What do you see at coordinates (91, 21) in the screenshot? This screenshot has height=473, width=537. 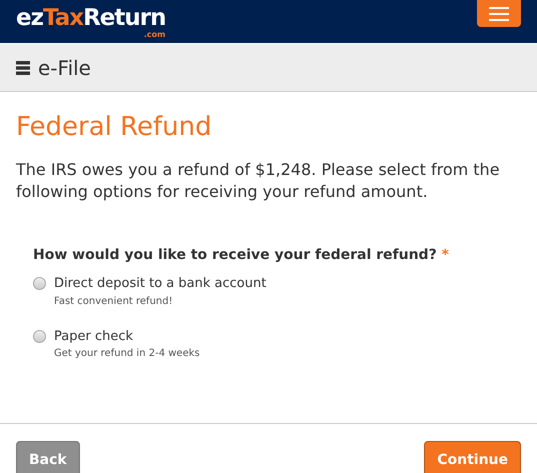 I see `logo: ezTaxReturn .com` at bounding box center [91, 21].